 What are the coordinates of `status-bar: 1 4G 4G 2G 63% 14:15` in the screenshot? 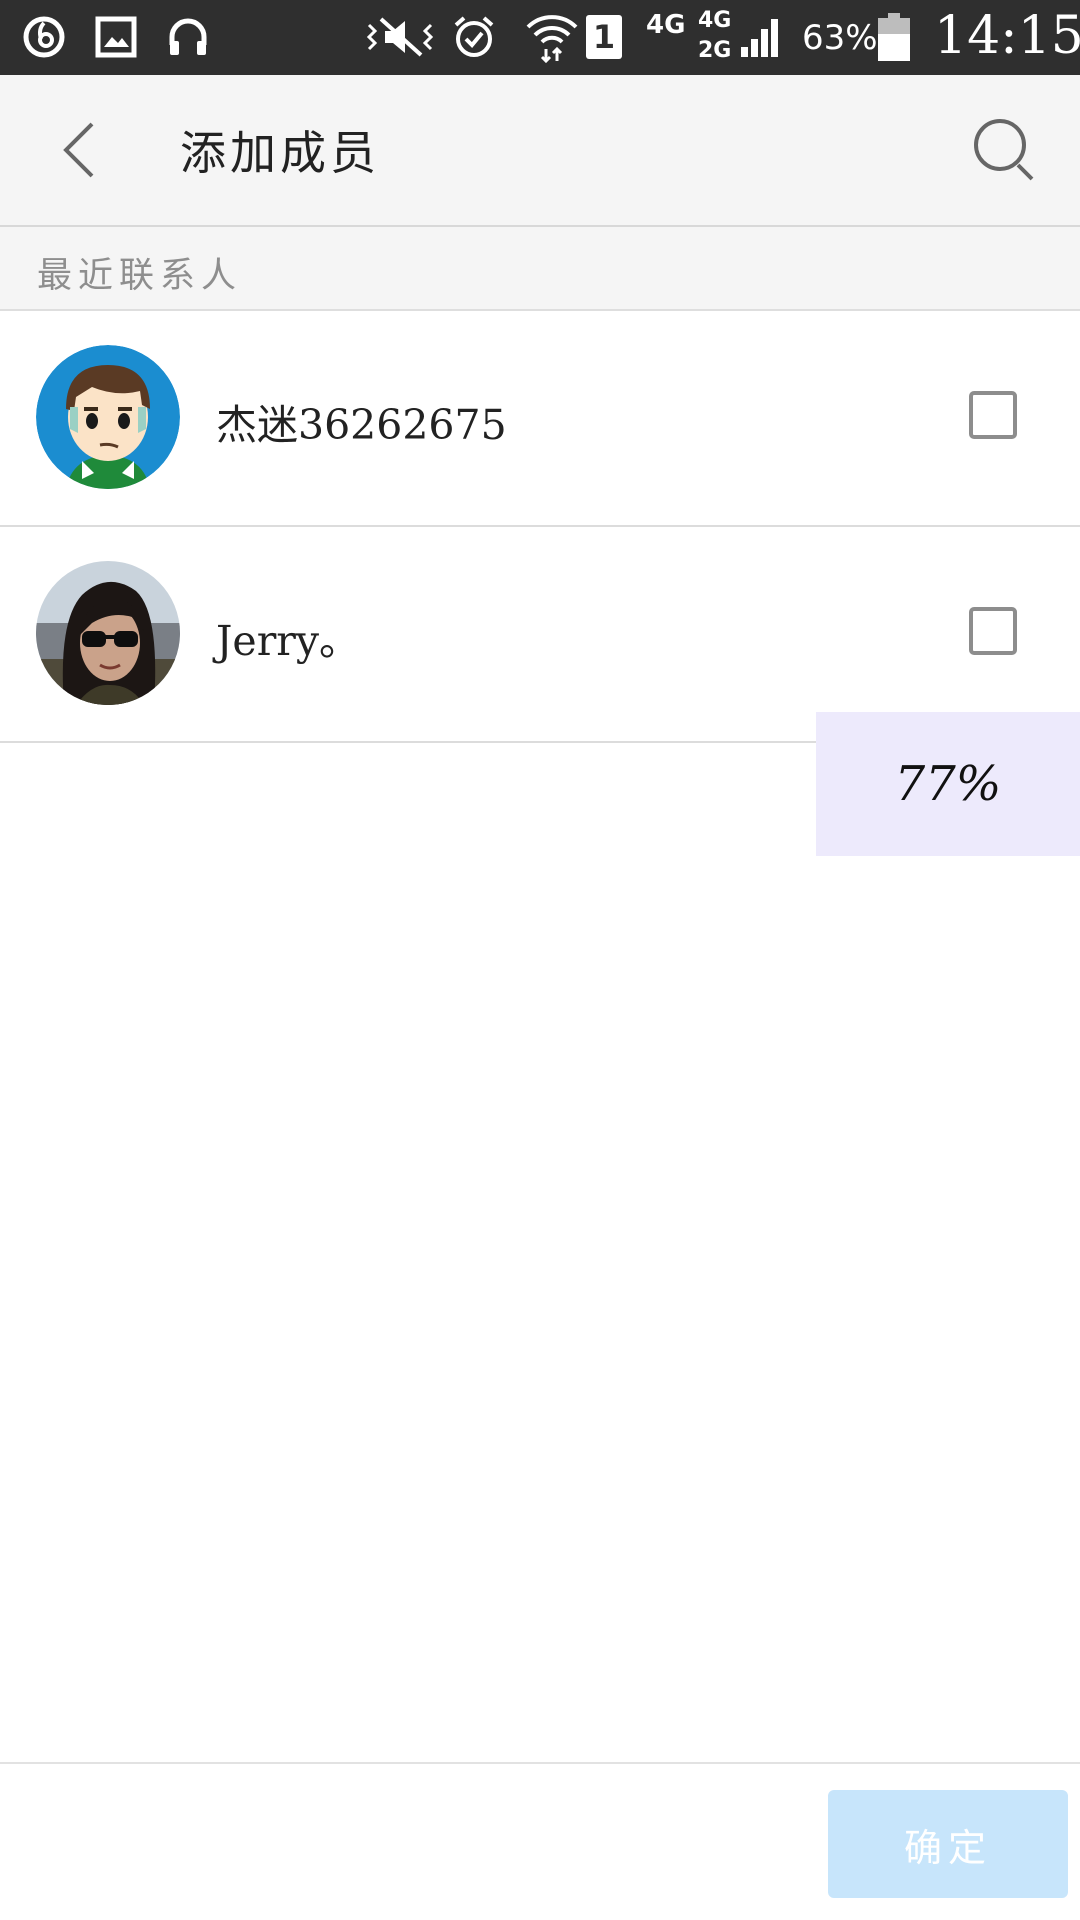 It's located at (540, 37).